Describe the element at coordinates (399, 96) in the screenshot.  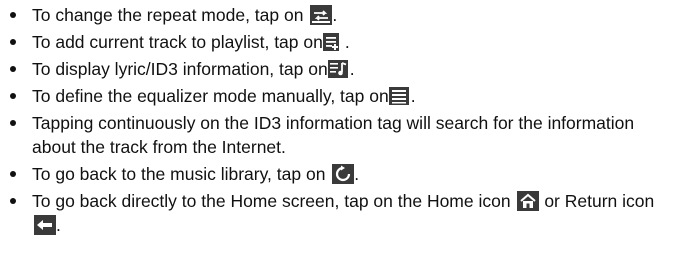
I see `equalizer-icon` at that location.